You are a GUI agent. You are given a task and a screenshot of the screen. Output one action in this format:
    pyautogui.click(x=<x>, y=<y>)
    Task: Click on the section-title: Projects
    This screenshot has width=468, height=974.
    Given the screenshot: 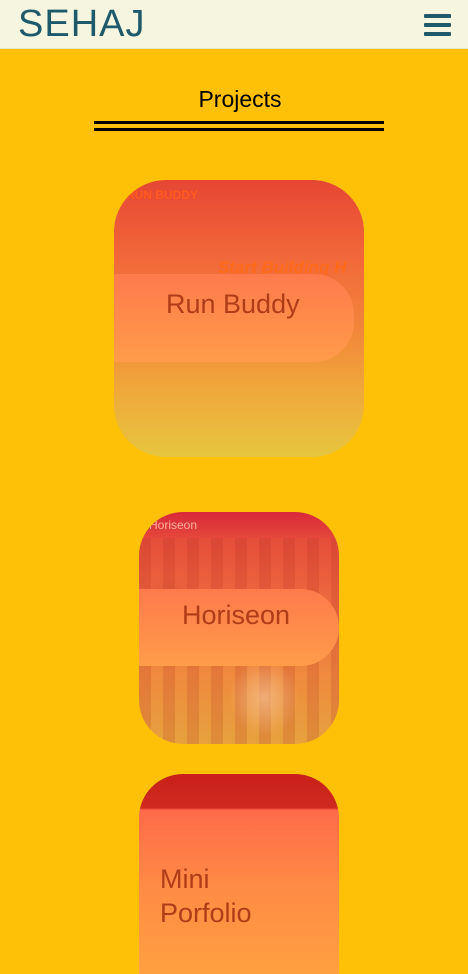 What is the action you would take?
    pyautogui.click(x=240, y=99)
    